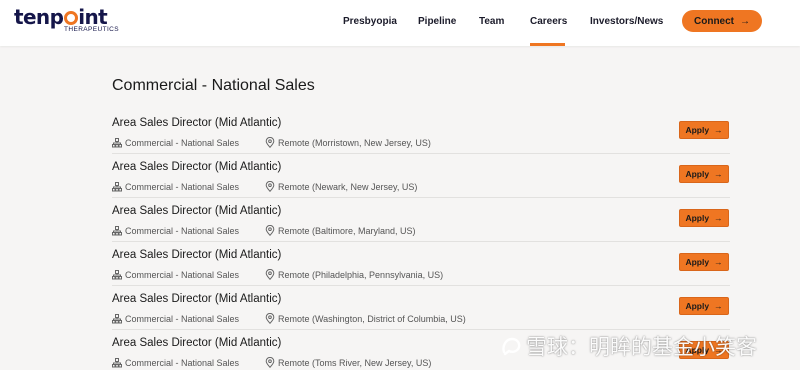  Describe the element at coordinates (714, 21) in the screenshot. I see `connect-label: Connect` at that location.